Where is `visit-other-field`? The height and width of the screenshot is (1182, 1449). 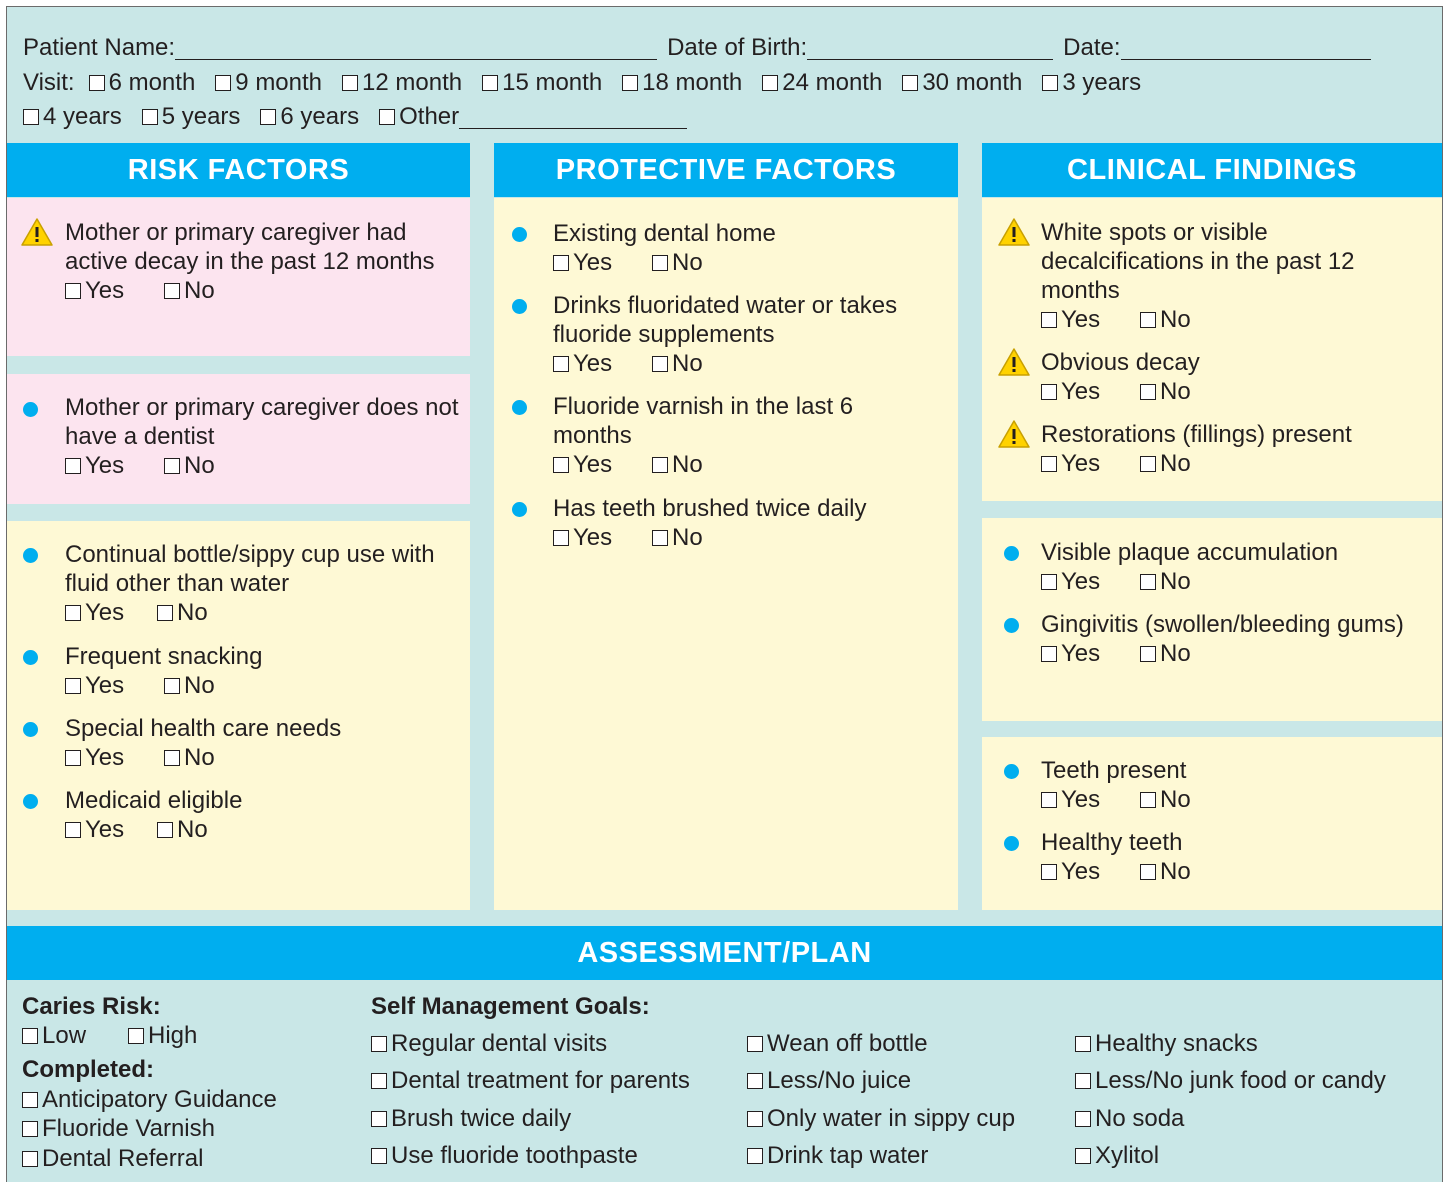 visit-other-field is located at coordinates (573, 117).